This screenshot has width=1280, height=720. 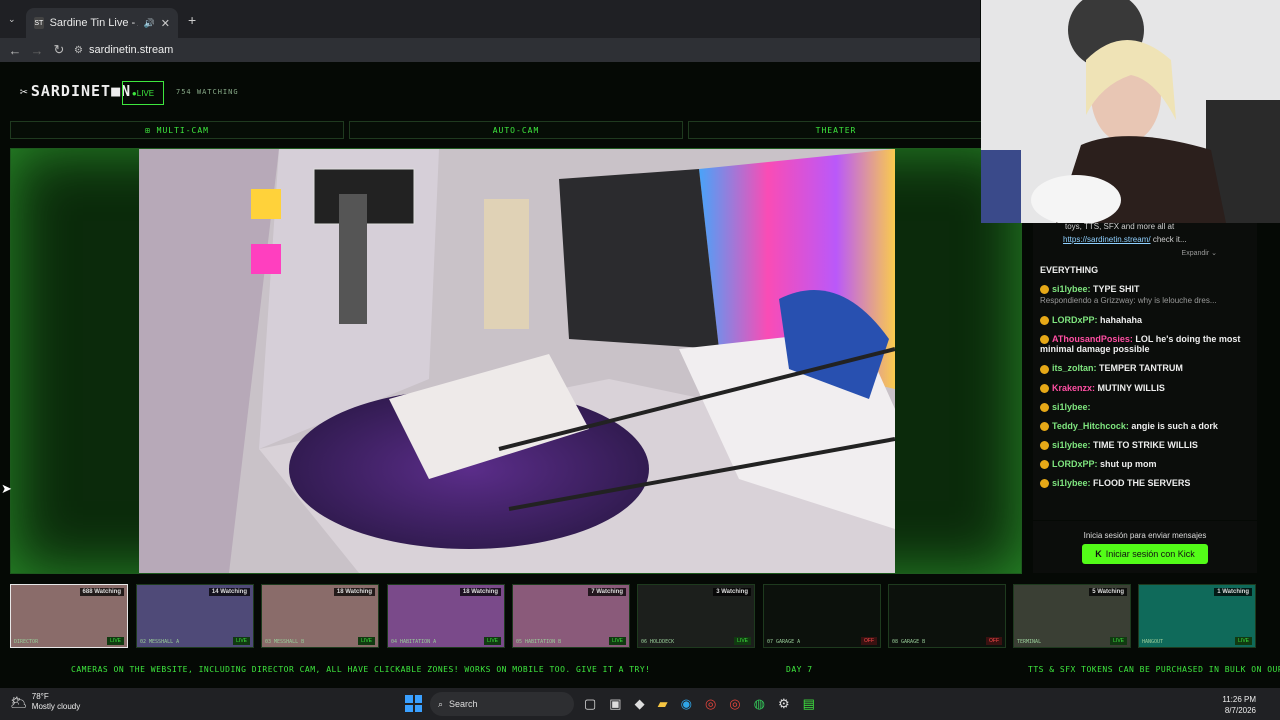 What do you see at coordinates (1195, 253) in the screenshot?
I see `expand-label: Expandir` at bounding box center [1195, 253].